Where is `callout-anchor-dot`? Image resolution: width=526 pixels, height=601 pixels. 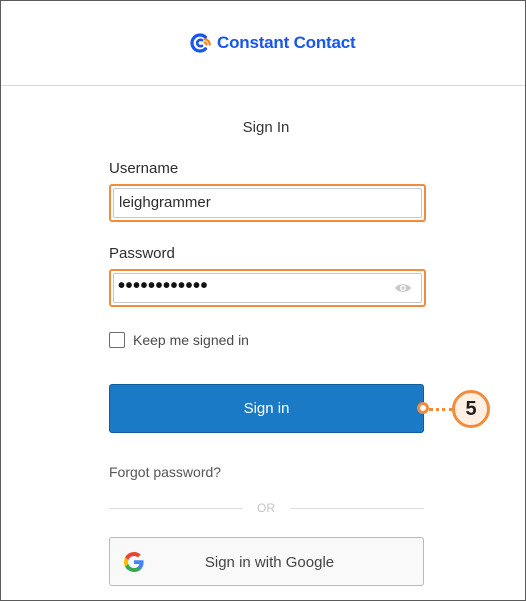 callout-anchor-dot is located at coordinates (423, 408).